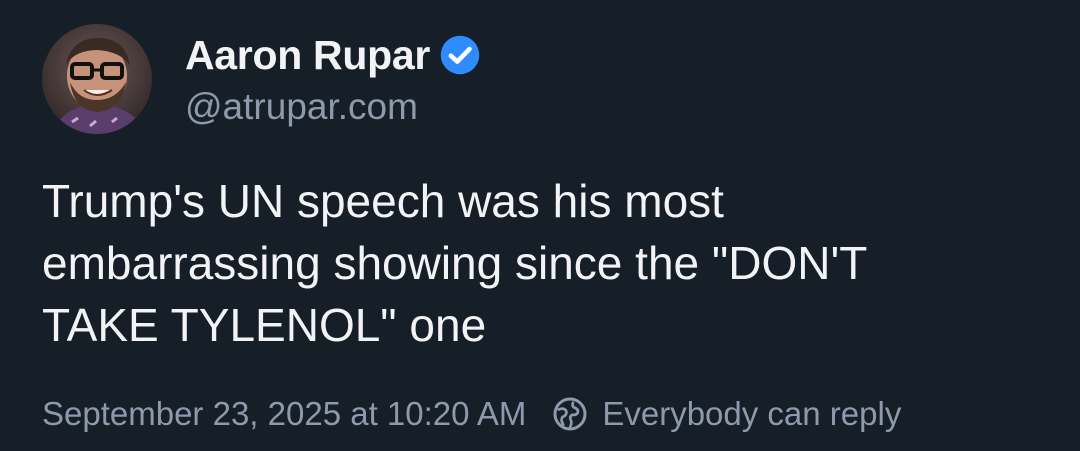 The image size is (1080, 451). What do you see at coordinates (284, 414) in the screenshot?
I see `post-timestamp: September 23, 2025 at 10:20 AM` at bounding box center [284, 414].